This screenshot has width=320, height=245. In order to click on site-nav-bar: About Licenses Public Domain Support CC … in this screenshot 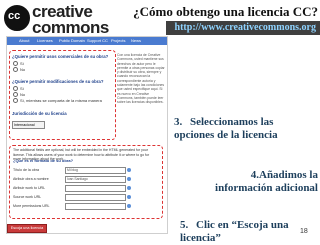, I will do `click(87, 41)`.